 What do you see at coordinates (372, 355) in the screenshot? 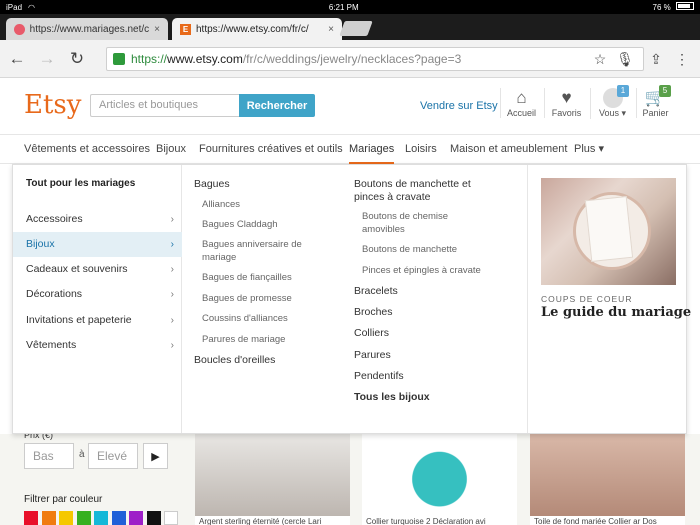
I see `link-parures: Parures` at bounding box center [372, 355].